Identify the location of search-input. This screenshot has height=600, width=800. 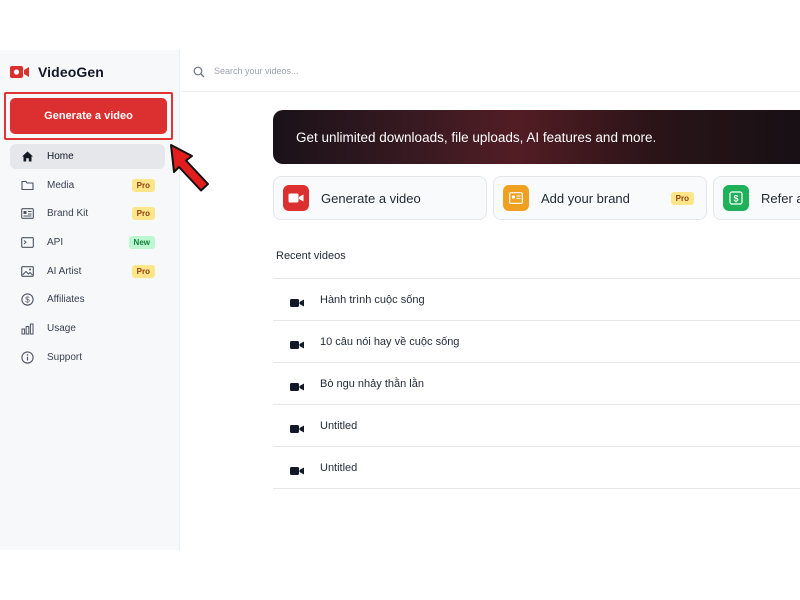
(364, 70).